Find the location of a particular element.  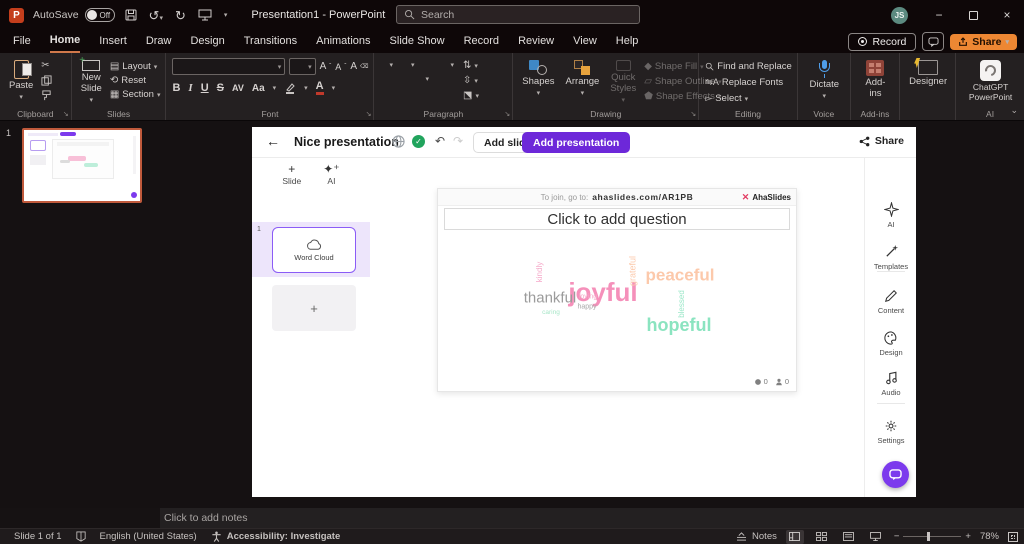

paragraph-dialog-launcher: ↘ is located at coordinates (507, 114).